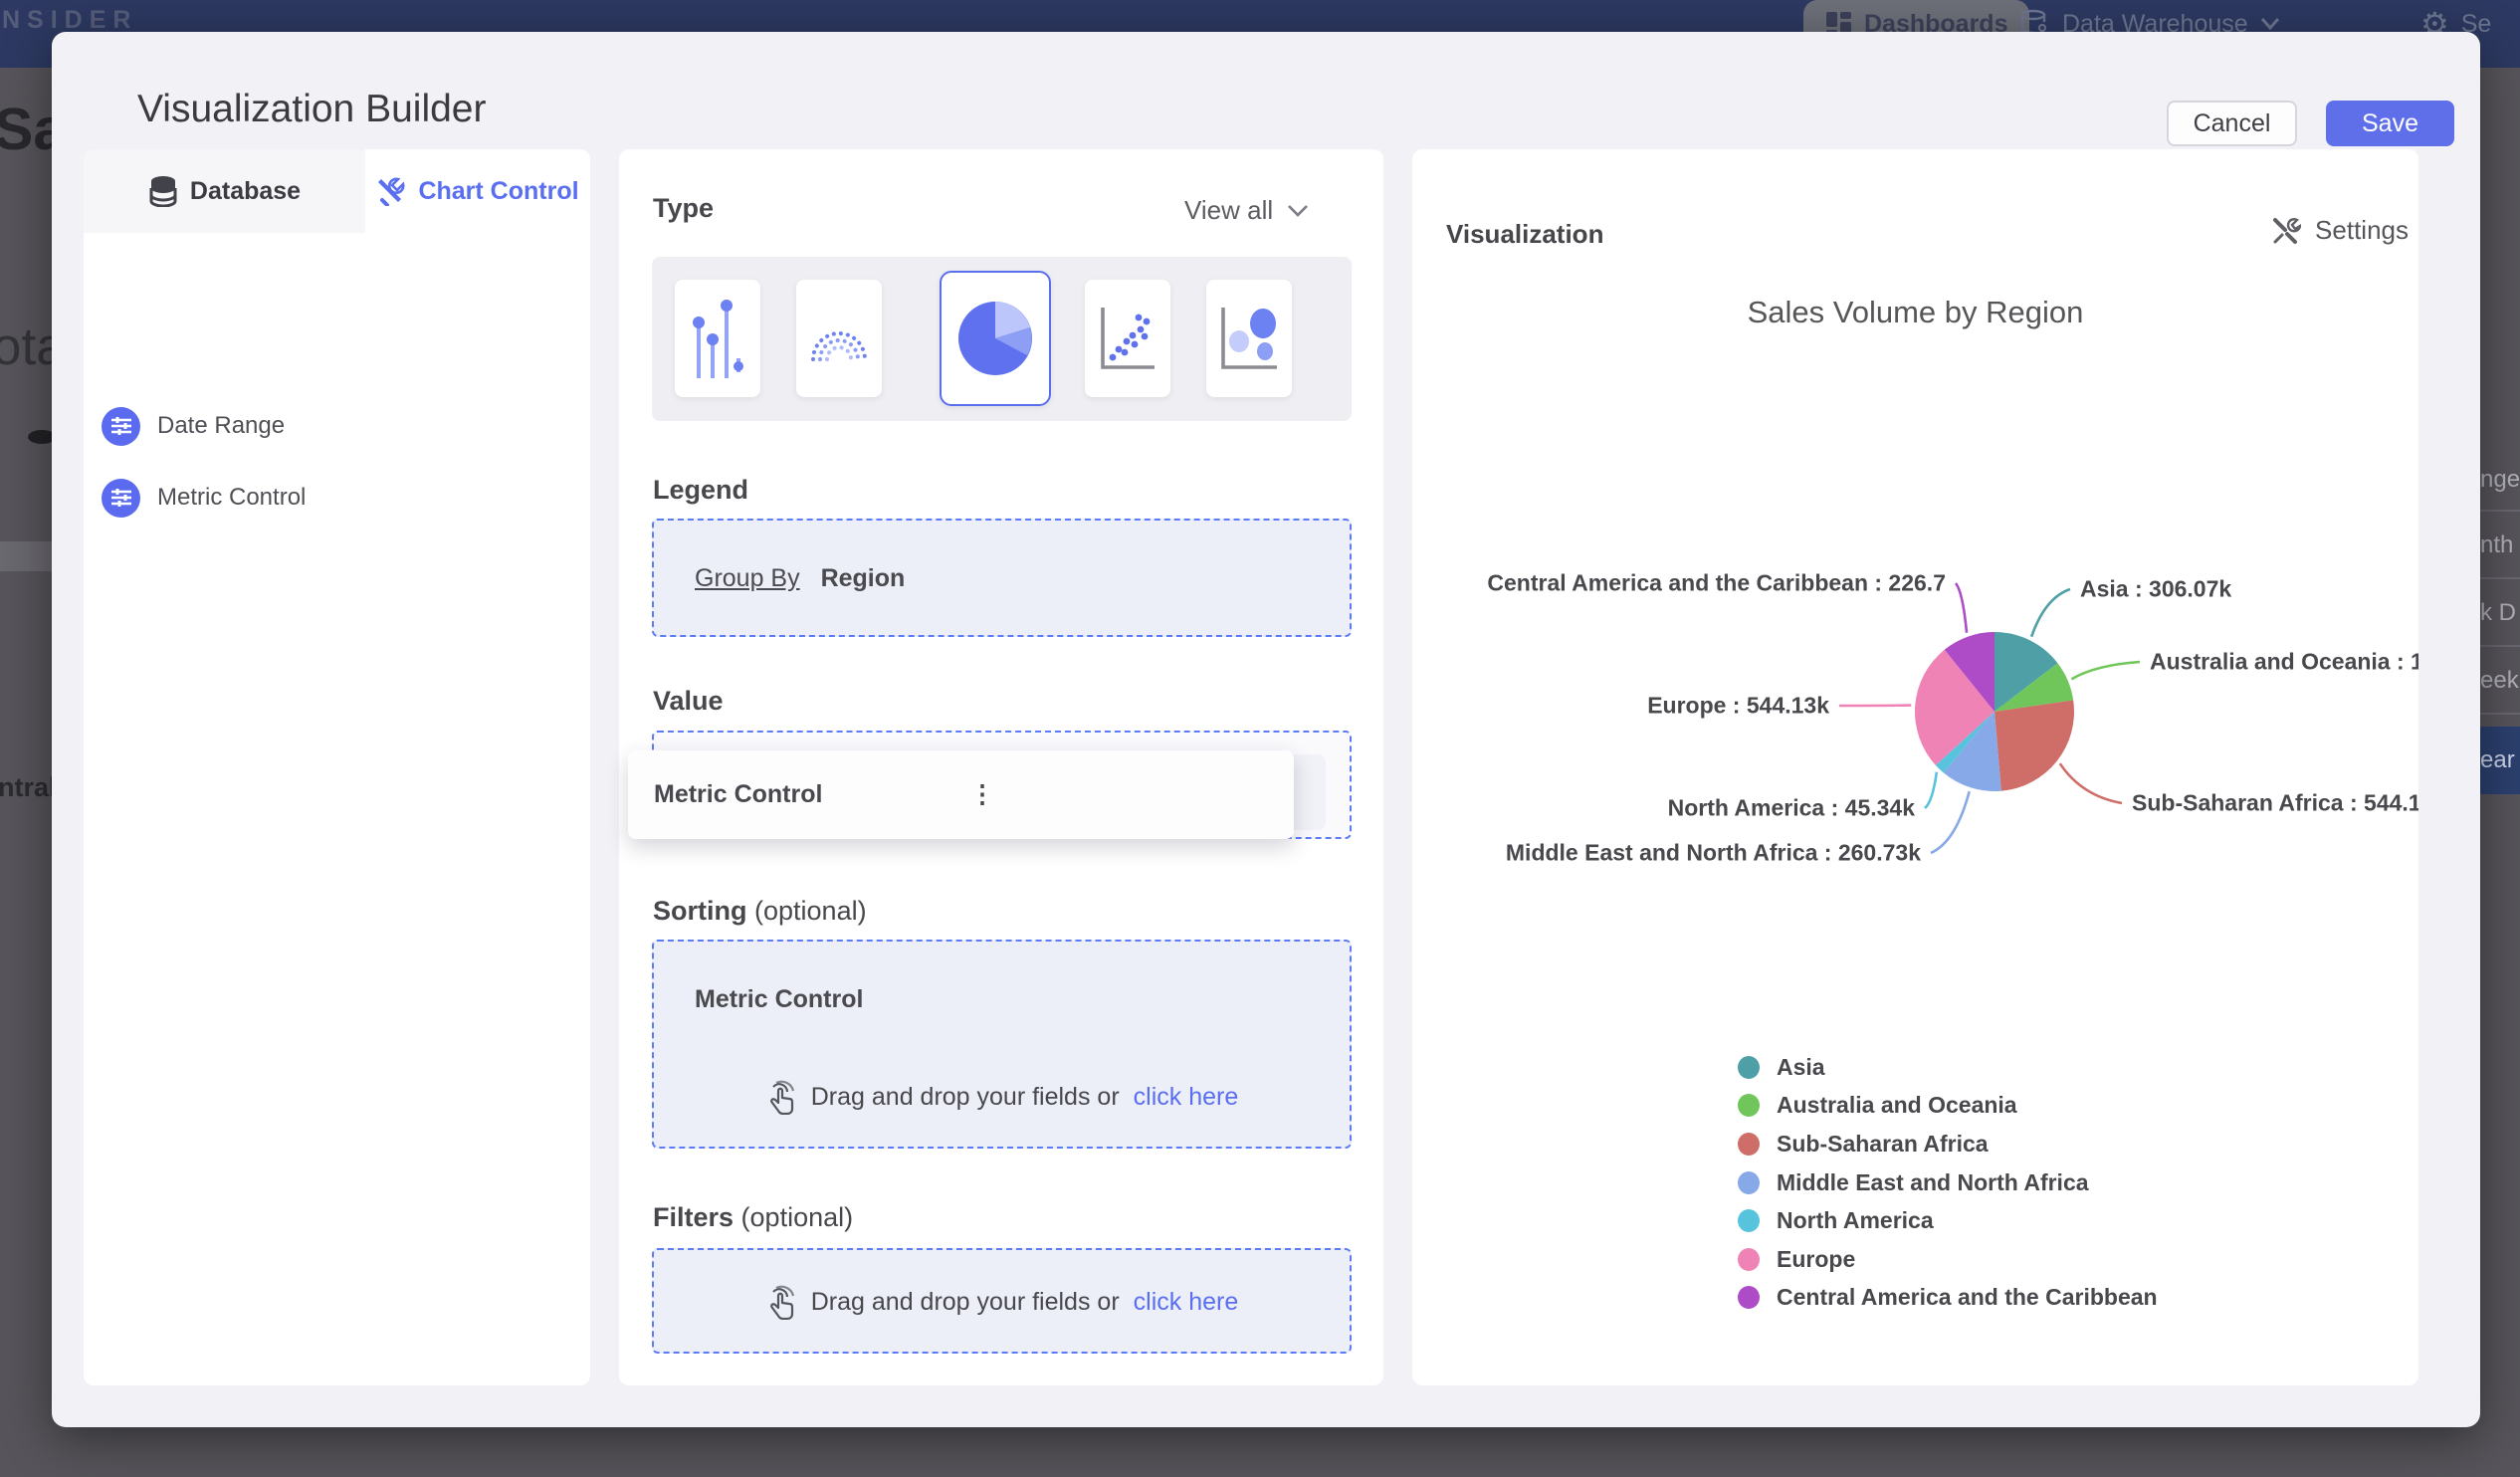  I want to click on sorting-dropzone-hint: Drag and drop your fields or click here, so click(1002, 1097).